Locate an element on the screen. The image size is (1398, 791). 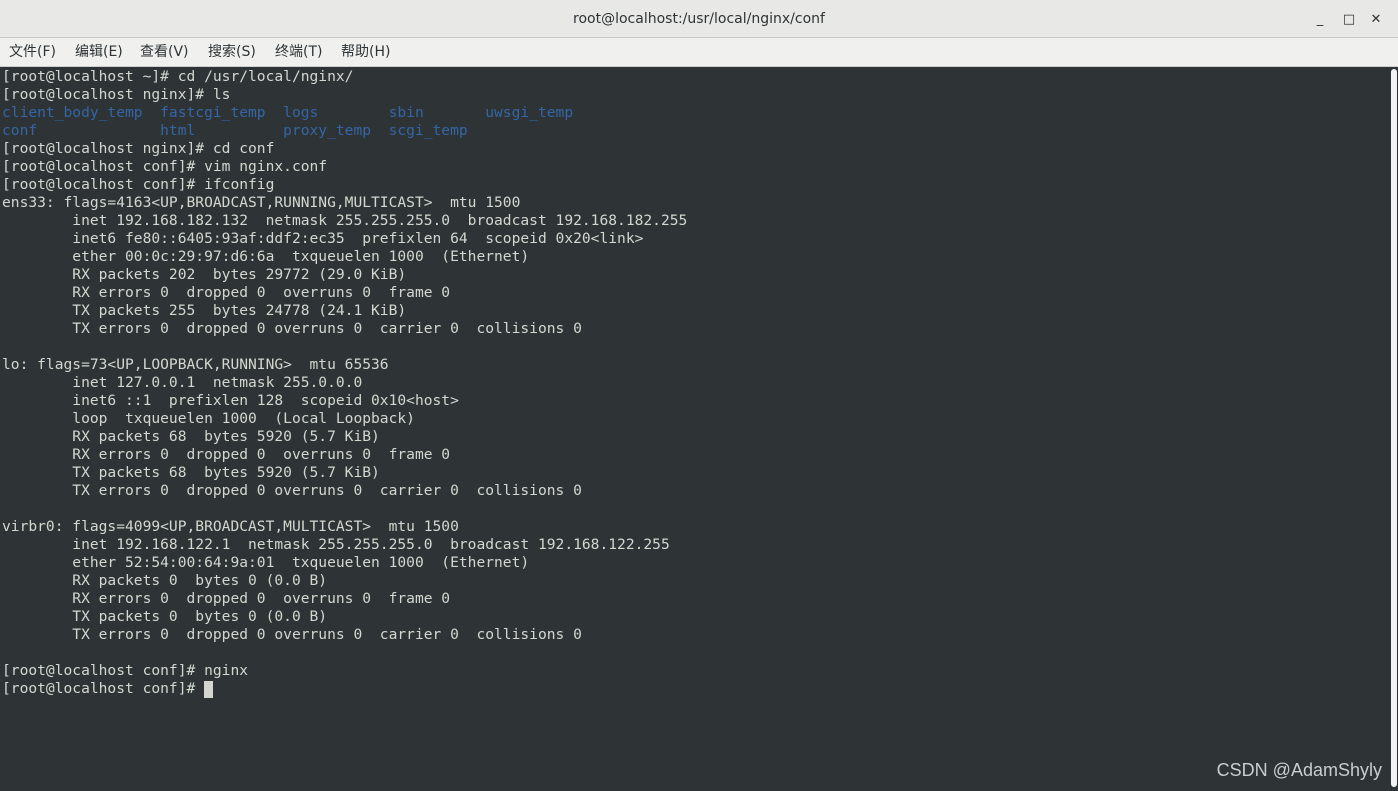
menu-search: 搜索(S) is located at coordinates (232, 52).